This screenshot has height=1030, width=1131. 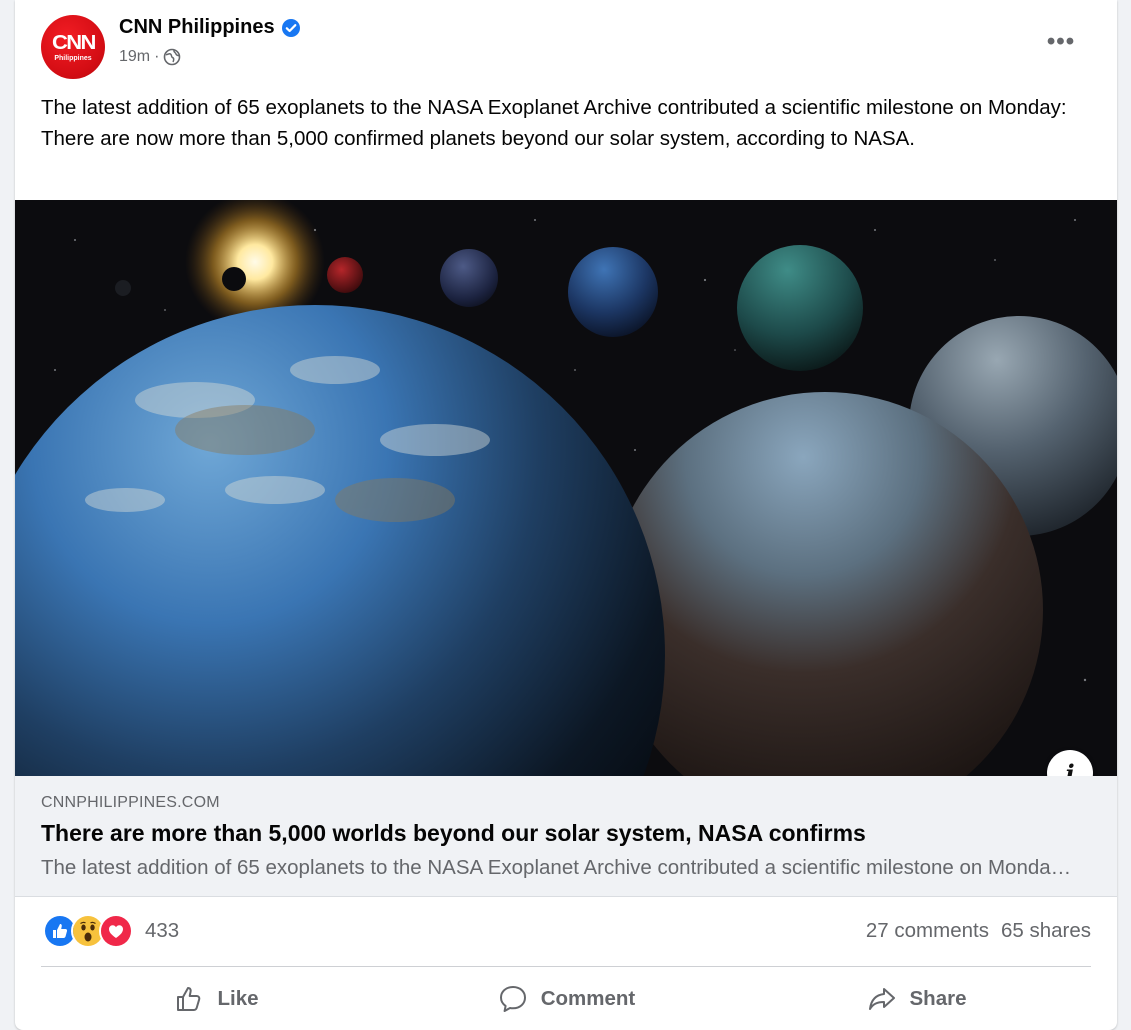 What do you see at coordinates (290, 27) in the screenshot?
I see `verified-badge-icon` at bounding box center [290, 27].